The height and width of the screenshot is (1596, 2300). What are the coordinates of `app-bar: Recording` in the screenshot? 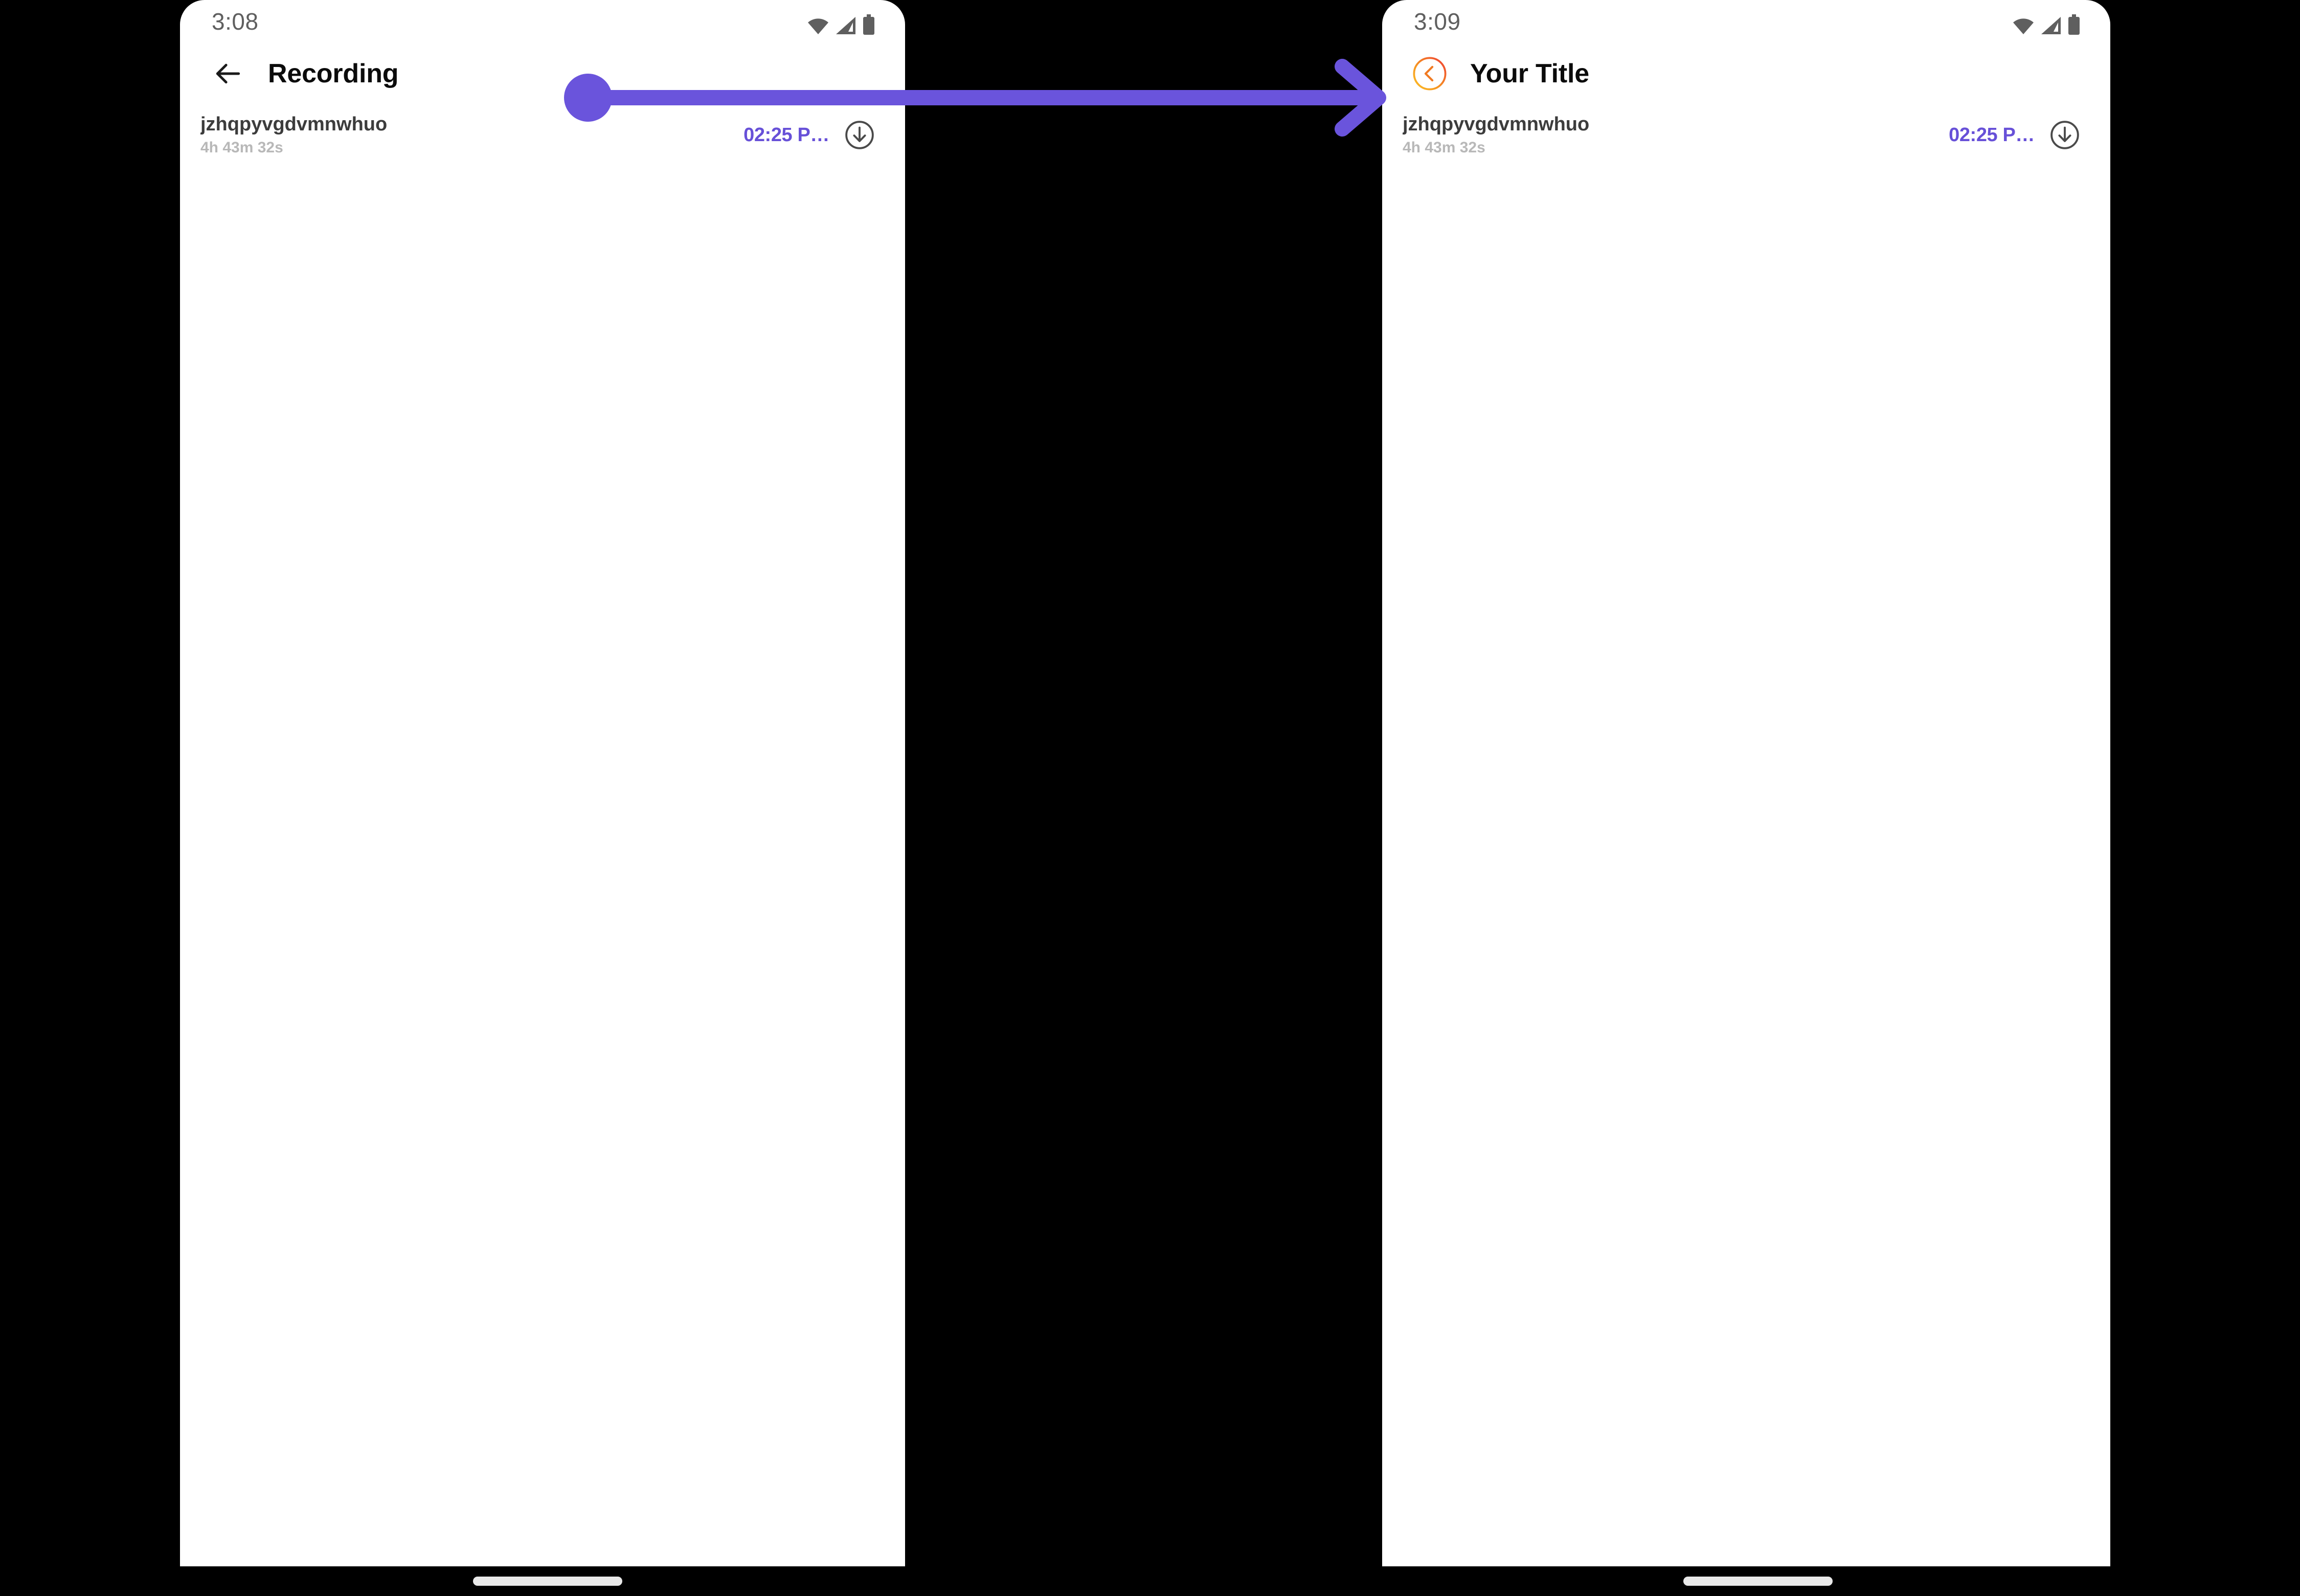 It's located at (542, 74).